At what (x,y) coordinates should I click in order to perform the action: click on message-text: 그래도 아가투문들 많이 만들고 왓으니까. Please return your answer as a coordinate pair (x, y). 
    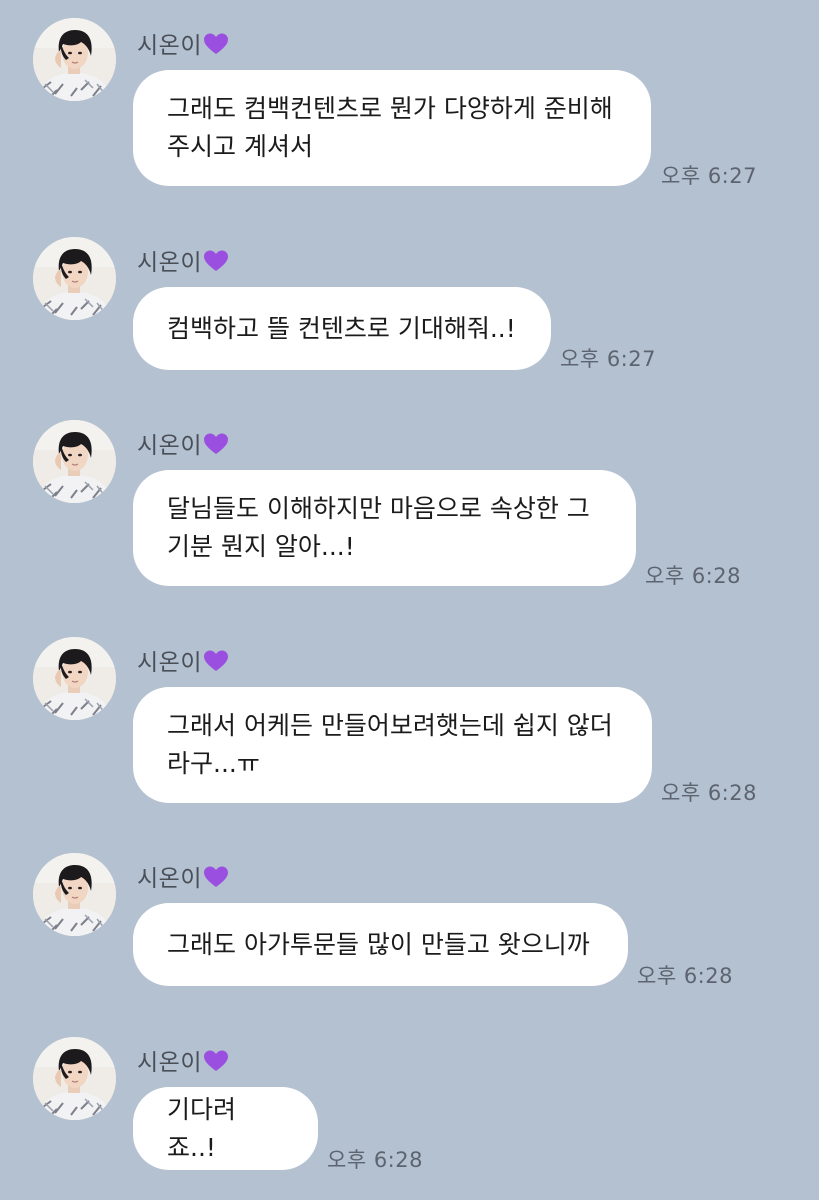
    Looking at the image, I should click on (378, 944).